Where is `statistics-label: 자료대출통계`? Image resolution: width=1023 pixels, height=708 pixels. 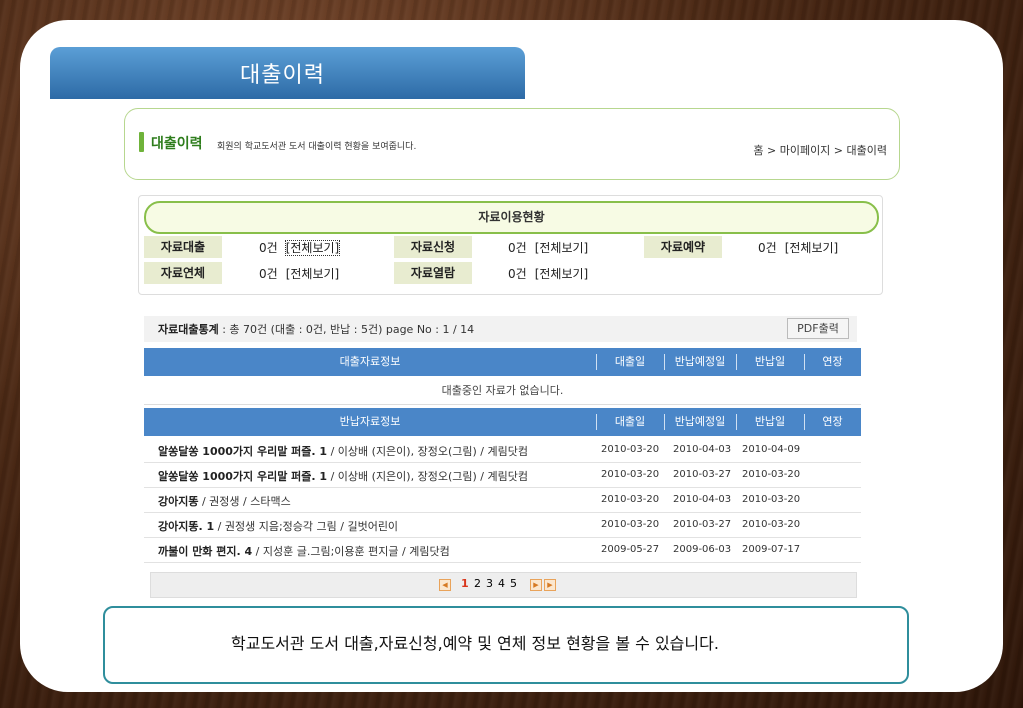
statistics-label: 자료대출통계 is located at coordinates (188, 329).